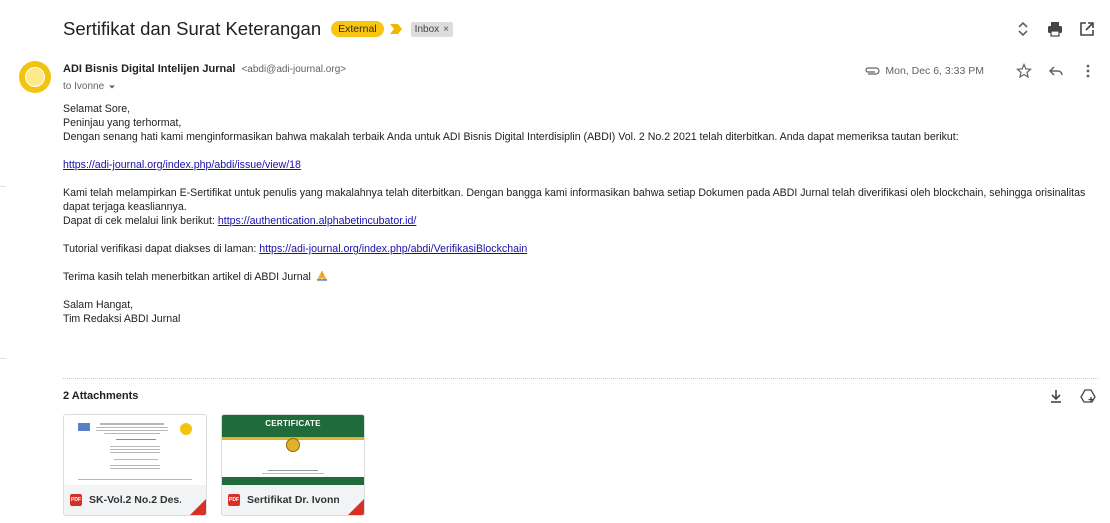 The height and width of the screenshot is (523, 1110). Describe the element at coordinates (1056, 396) in the screenshot. I see `download-icon` at that location.